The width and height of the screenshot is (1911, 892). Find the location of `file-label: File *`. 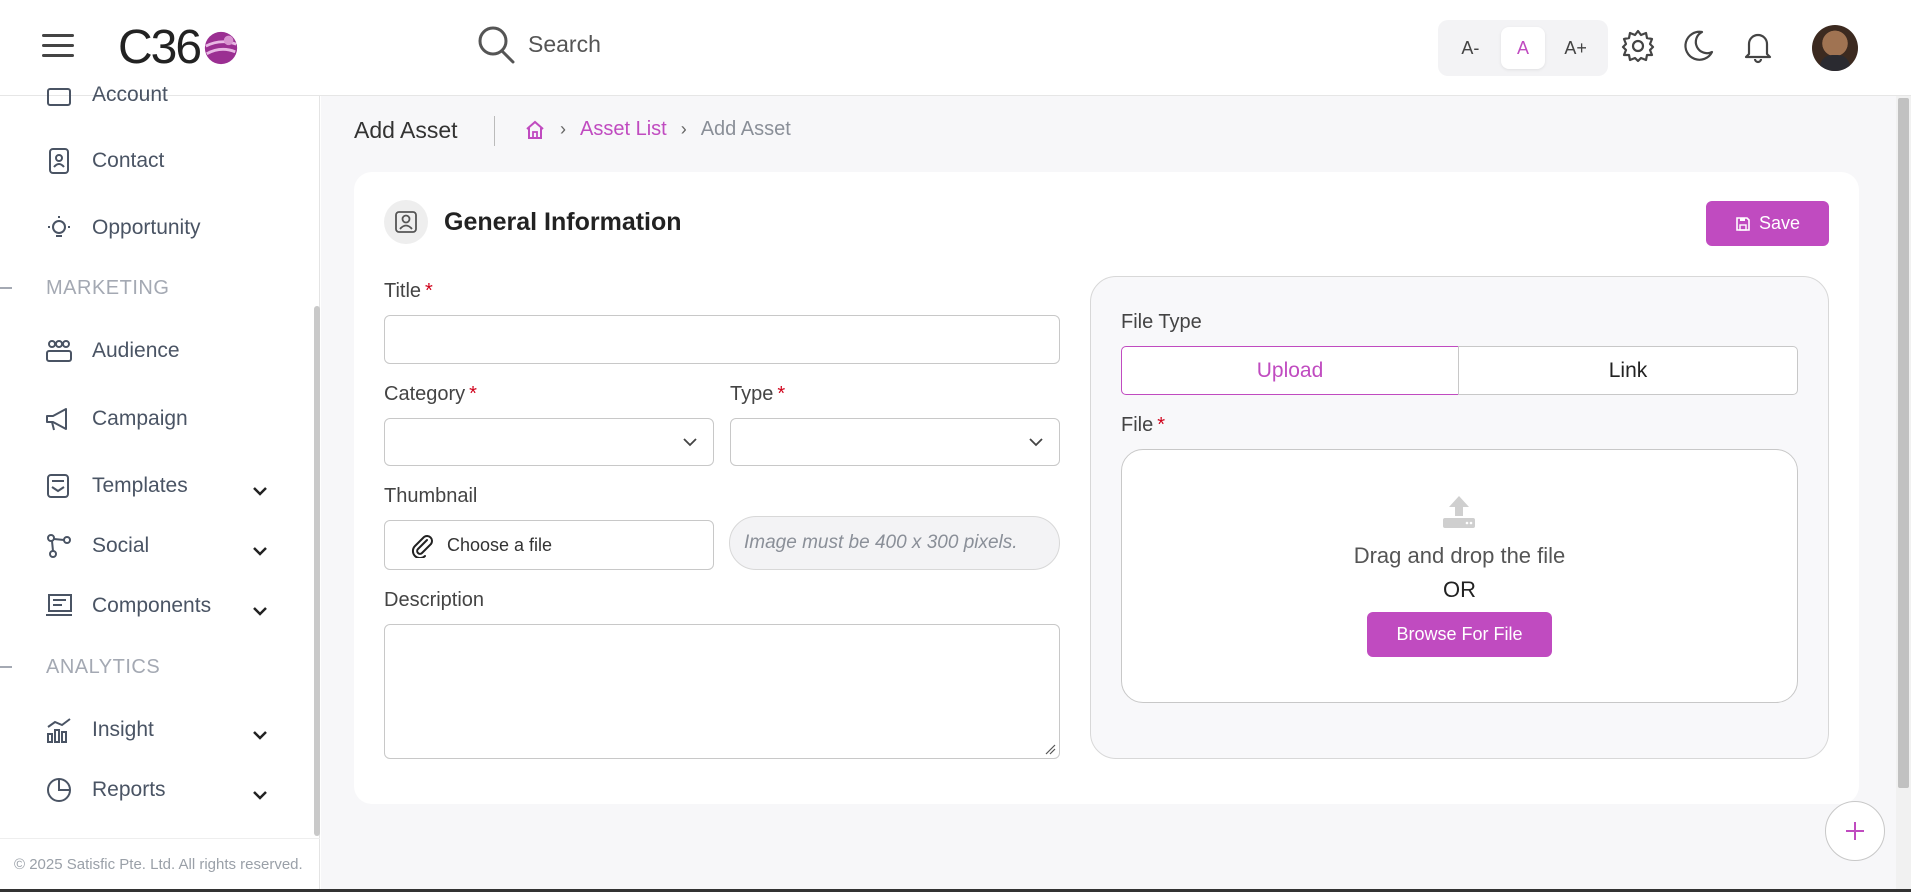

file-label: File * is located at coordinates (1143, 425).